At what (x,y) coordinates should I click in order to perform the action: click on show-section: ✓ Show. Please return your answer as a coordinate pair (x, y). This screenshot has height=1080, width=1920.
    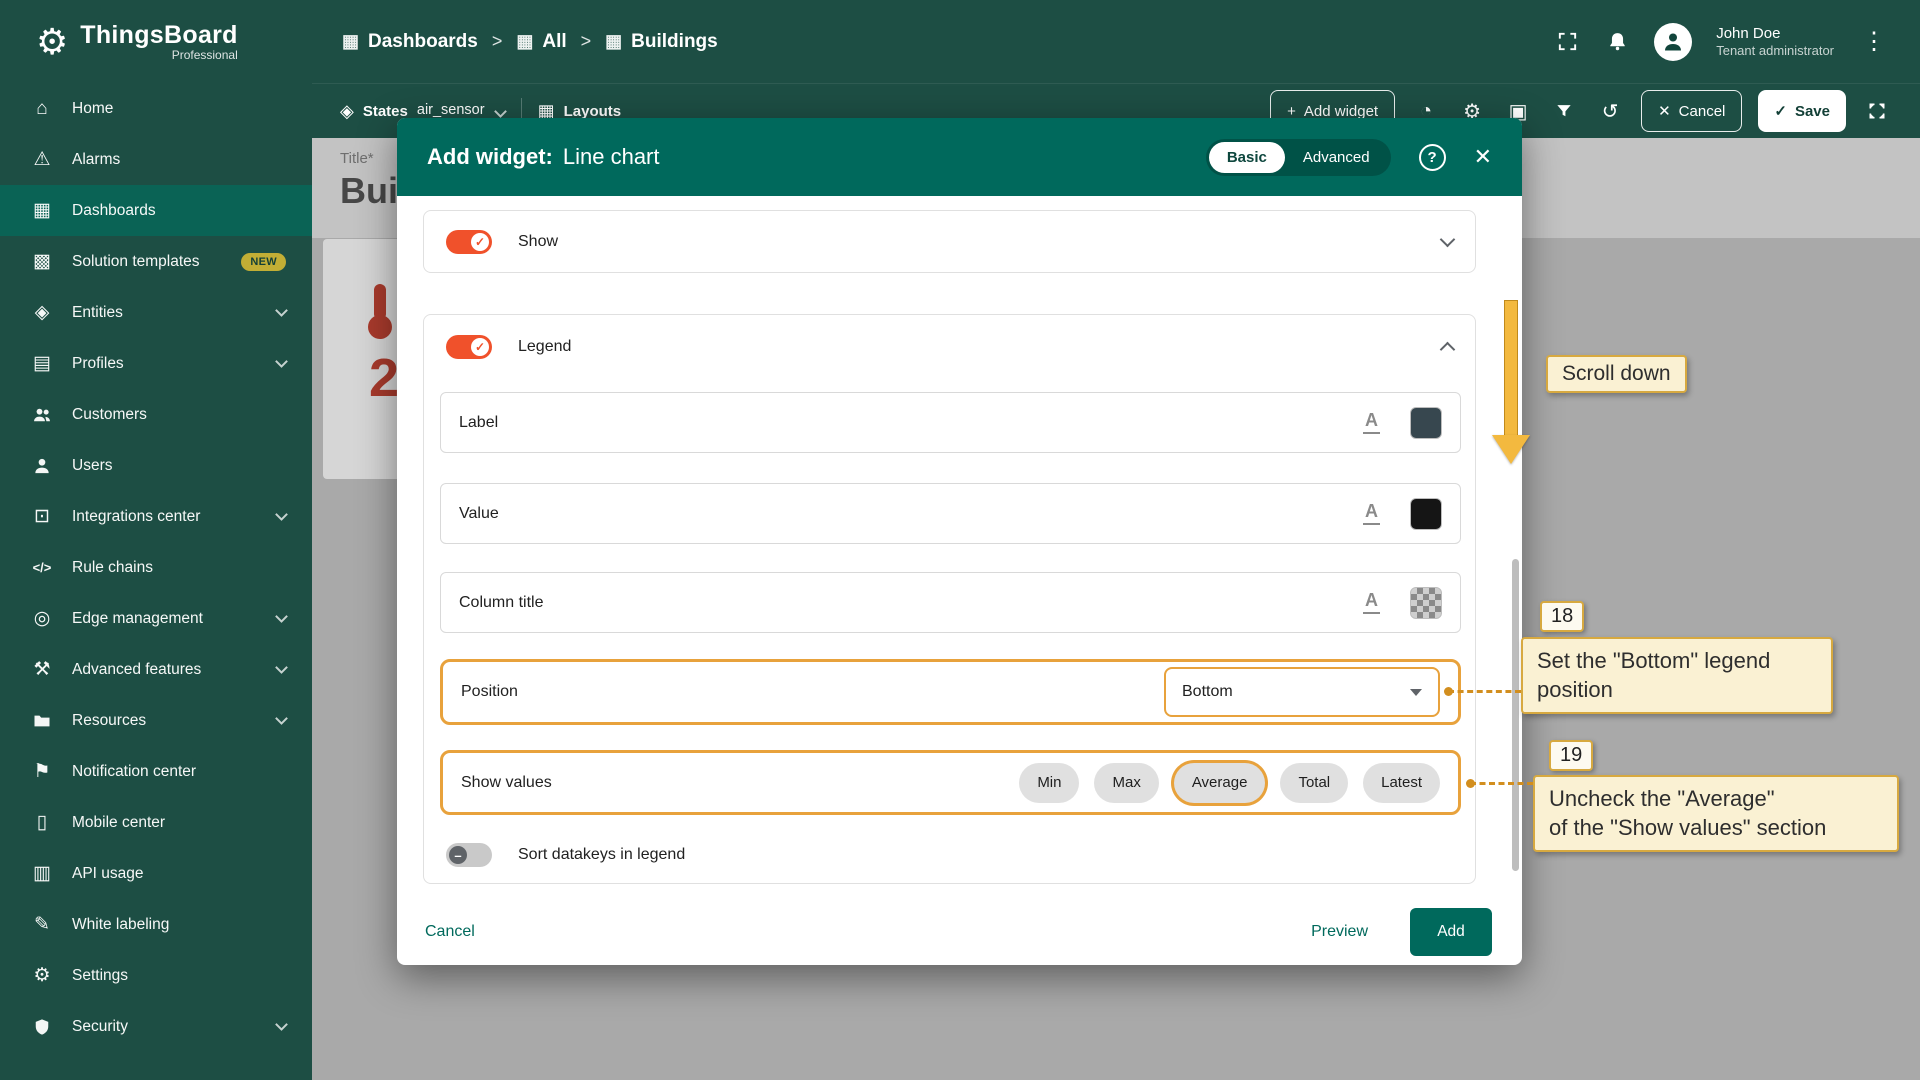
    Looking at the image, I should click on (949, 241).